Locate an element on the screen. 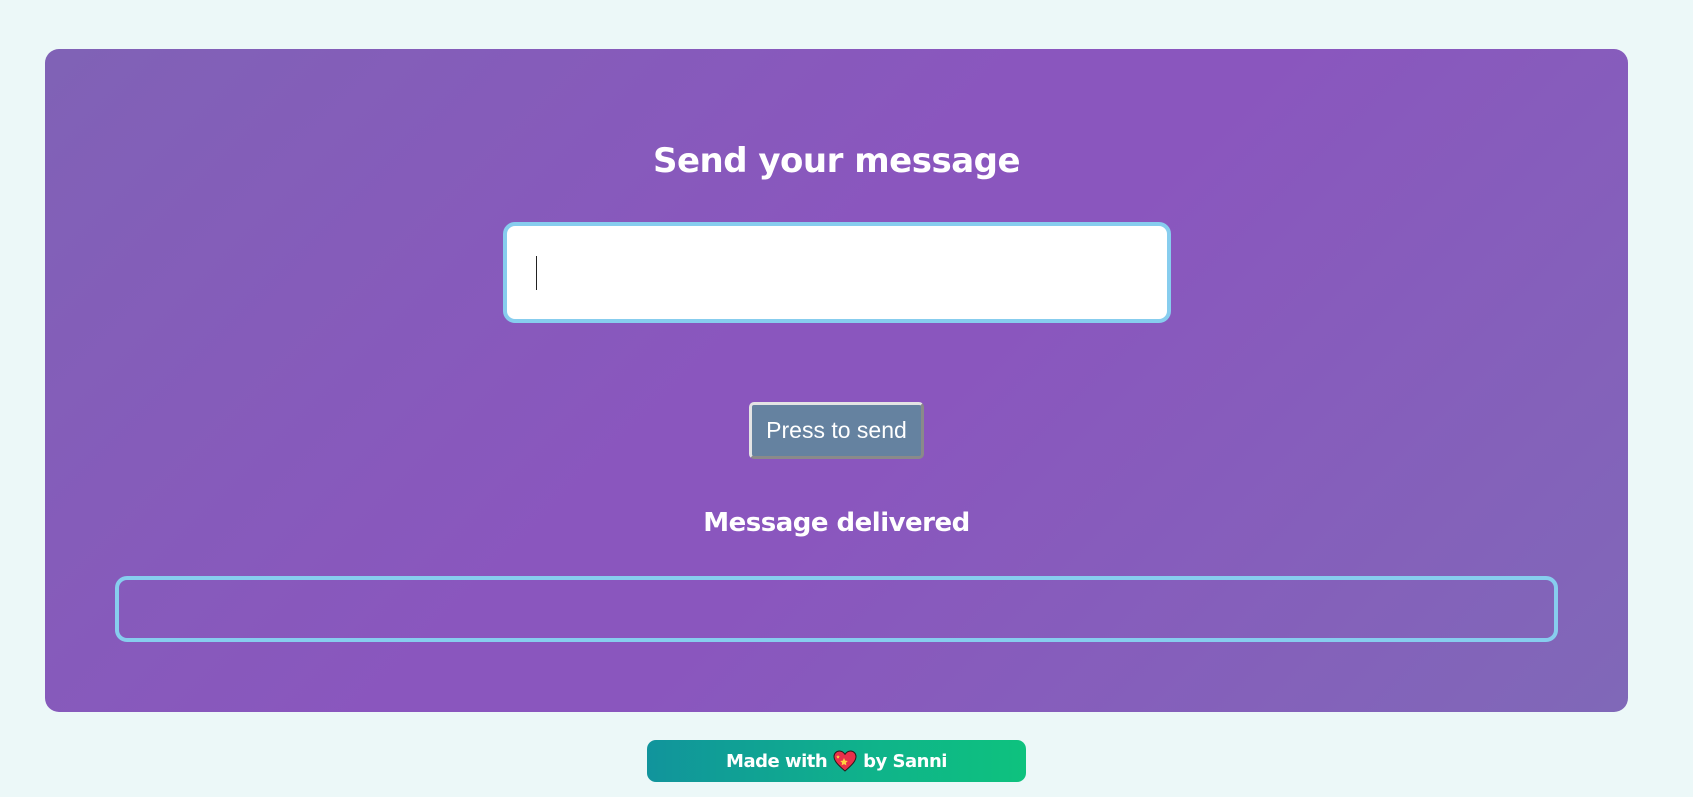 This screenshot has height=797, width=1693. footer-suffix: by Sanni is located at coordinates (905, 761).